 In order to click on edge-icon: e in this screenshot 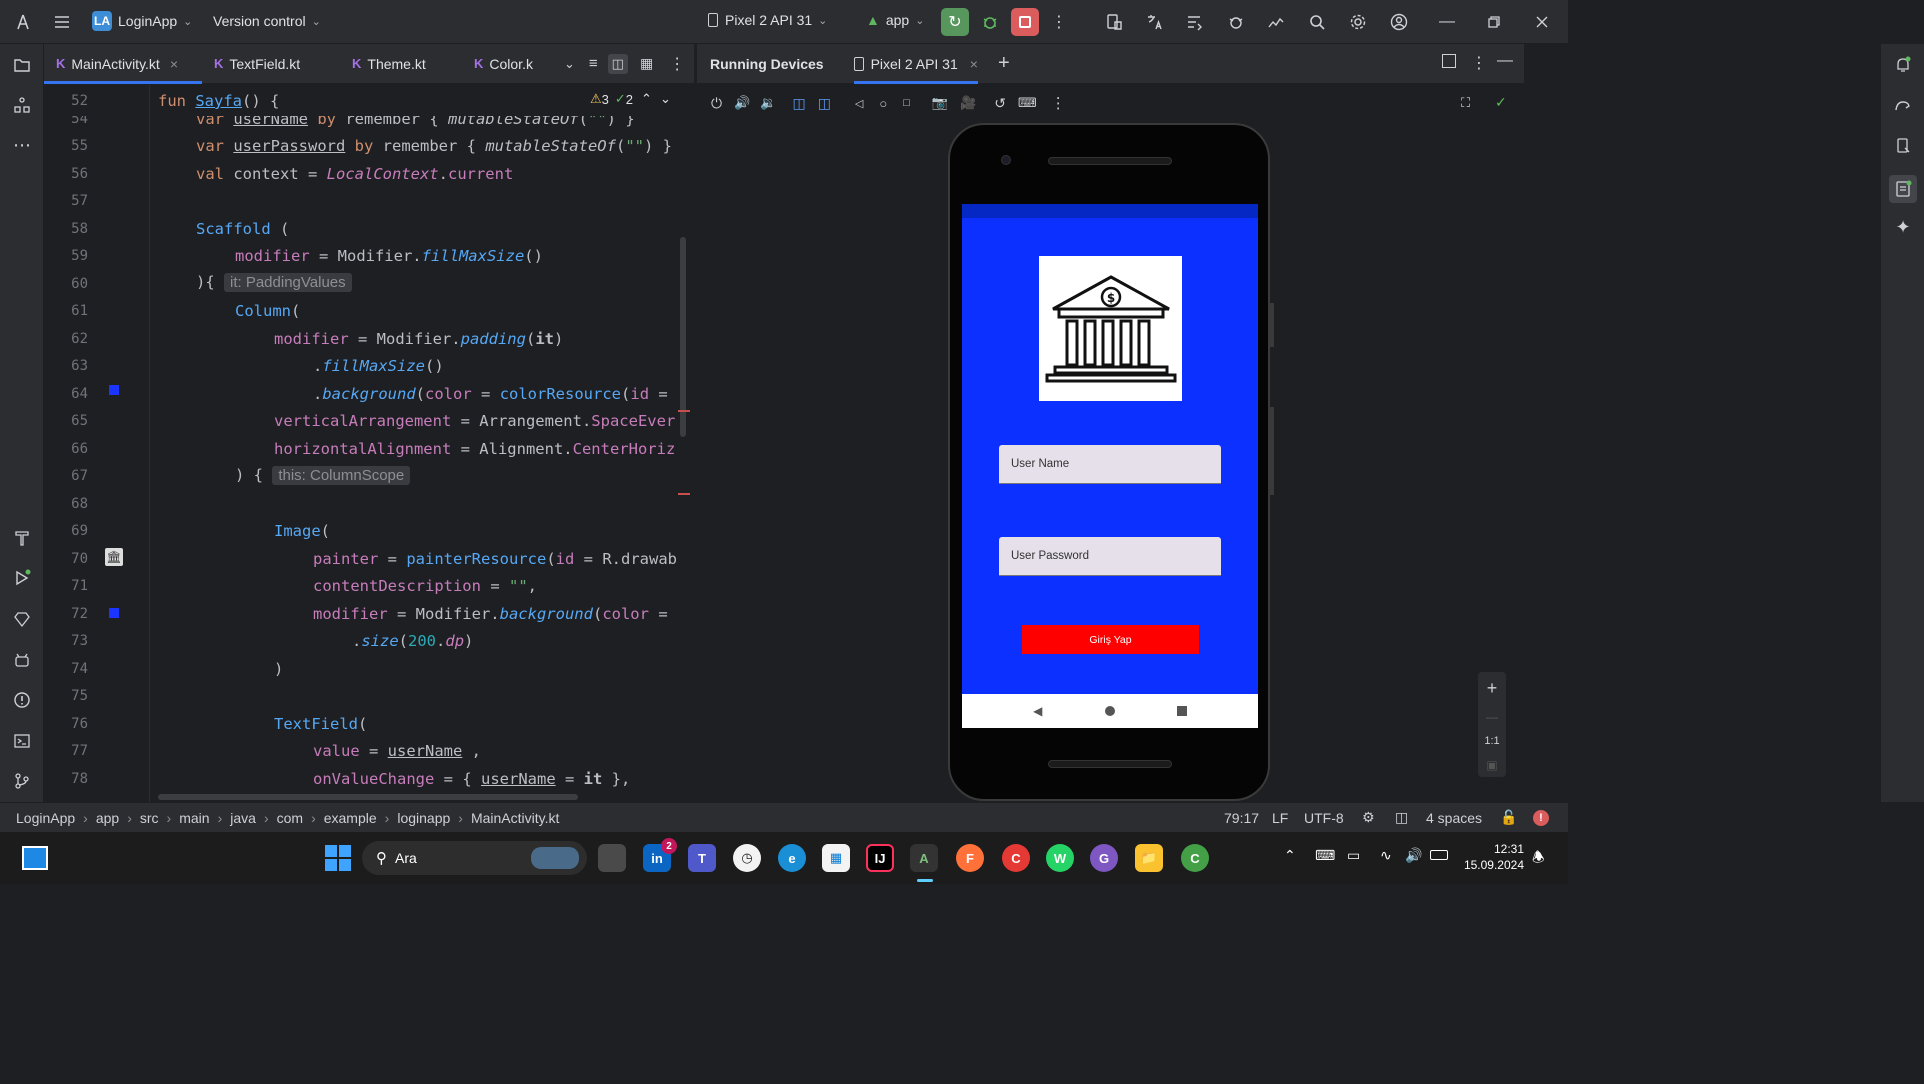, I will do `click(792, 858)`.